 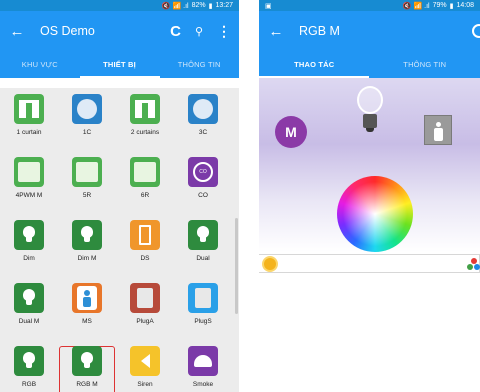 I want to click on device-tile: Smoke, so click(x=203, y=369).